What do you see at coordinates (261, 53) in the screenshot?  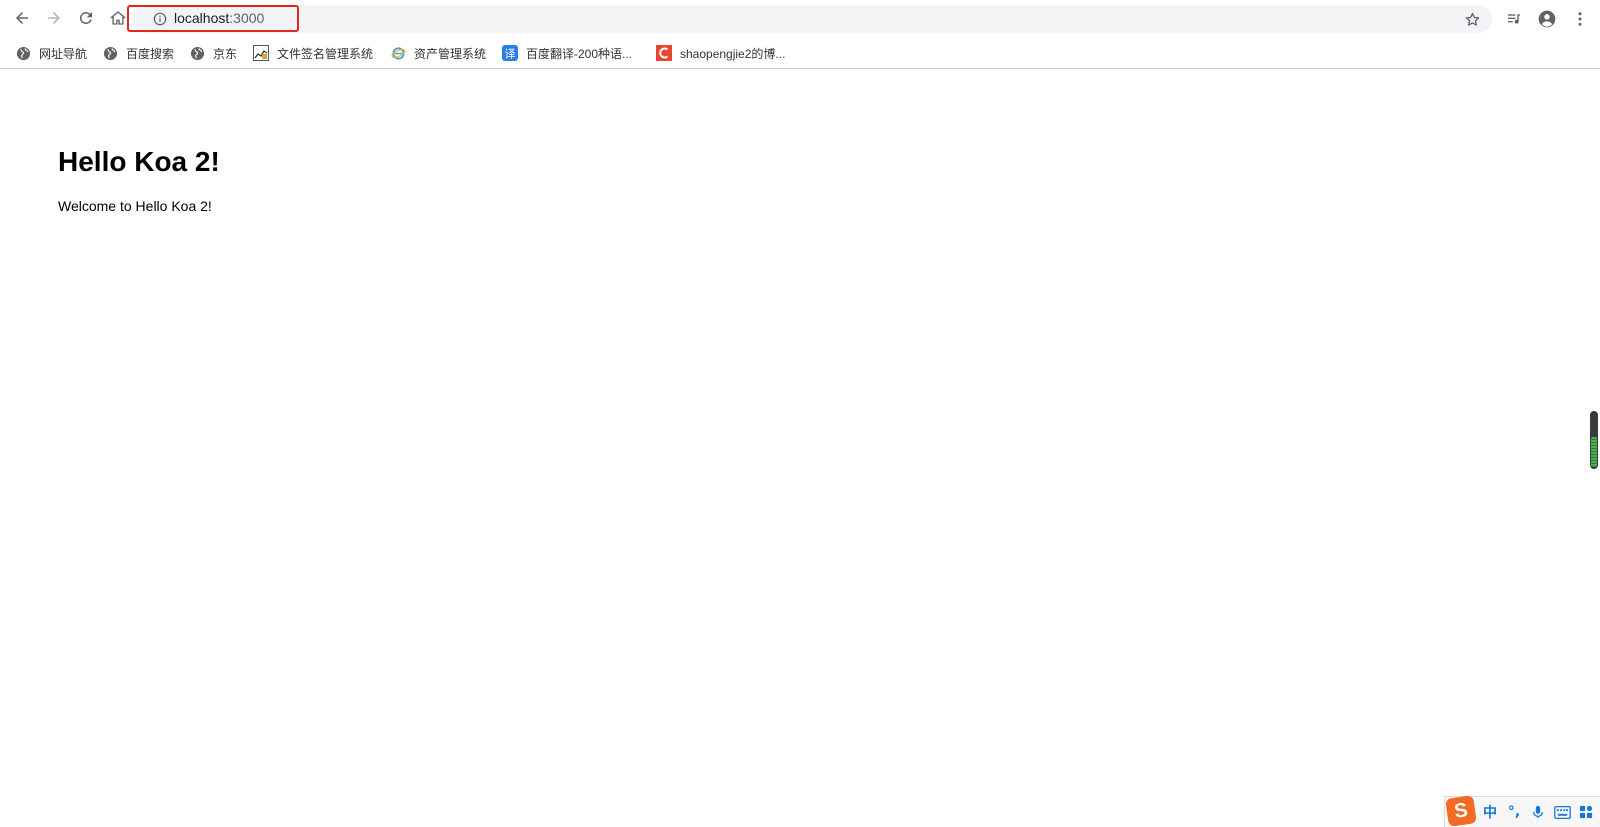 I see `chart-icon` at bounding box center [261, 53].